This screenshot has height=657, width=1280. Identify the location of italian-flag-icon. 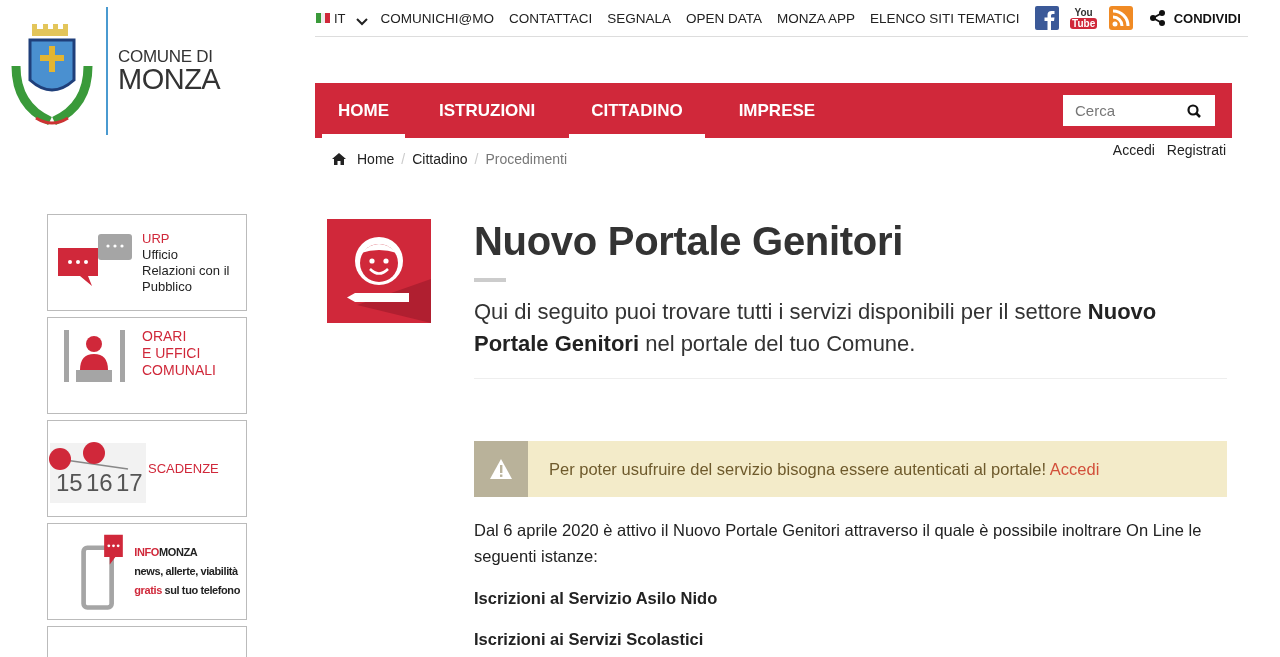
(323, 18).